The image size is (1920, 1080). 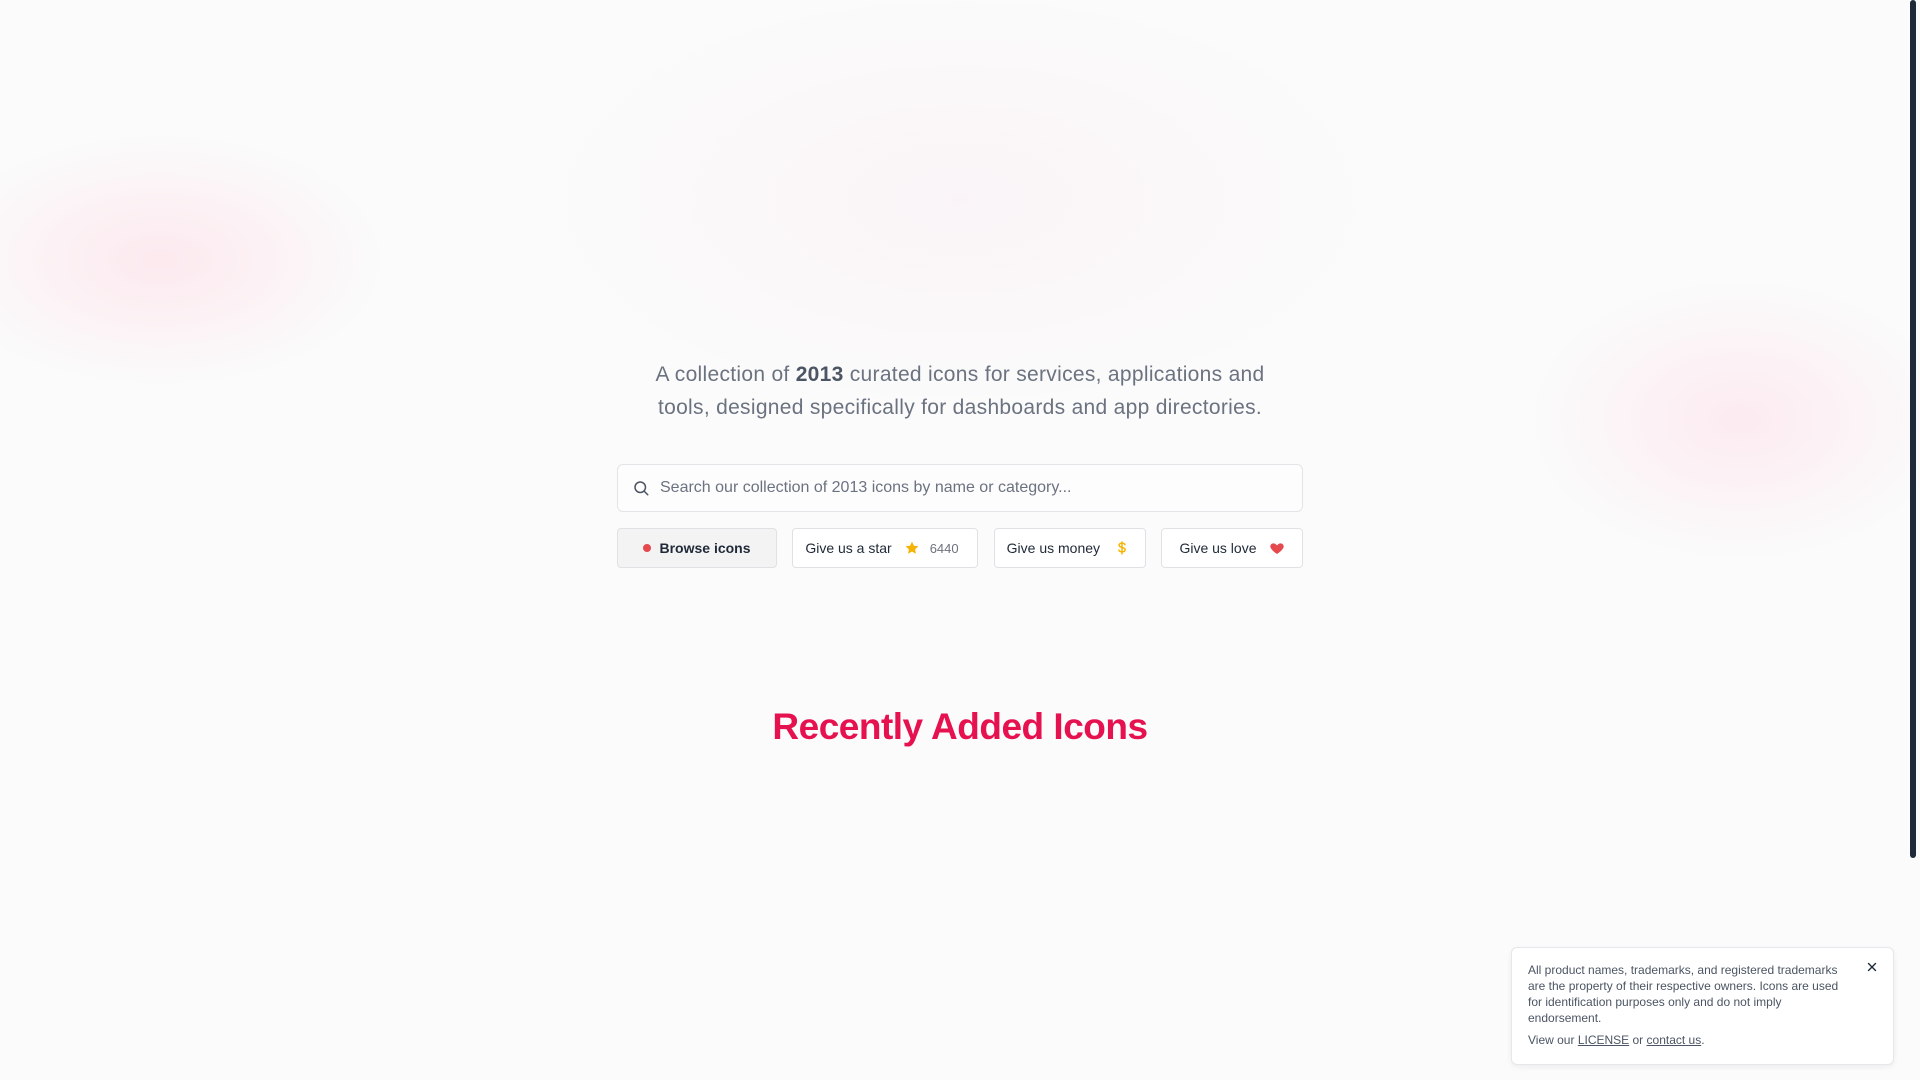 I want to click on give-star-button: Give us a star 6440, so click(x=885, y=548).